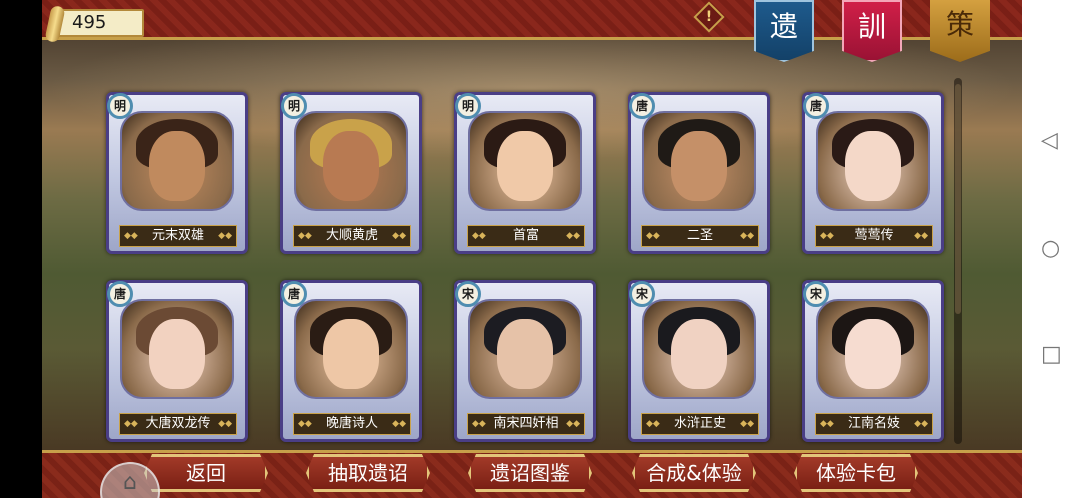 This screenshot has height=498, width=1080. I want to click on edict-catalog-button: 遗诏图鉴, so click(530, 473).